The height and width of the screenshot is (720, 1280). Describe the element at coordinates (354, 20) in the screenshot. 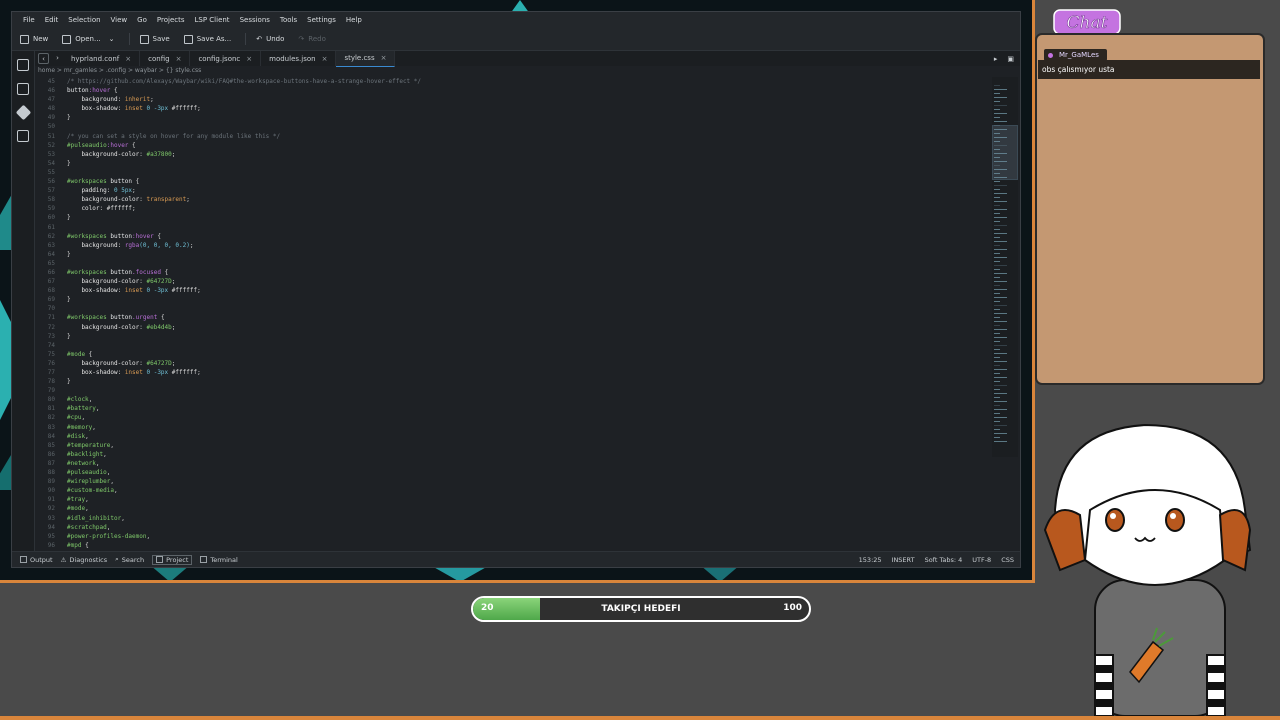

I see `menu-help: Help` at that location.